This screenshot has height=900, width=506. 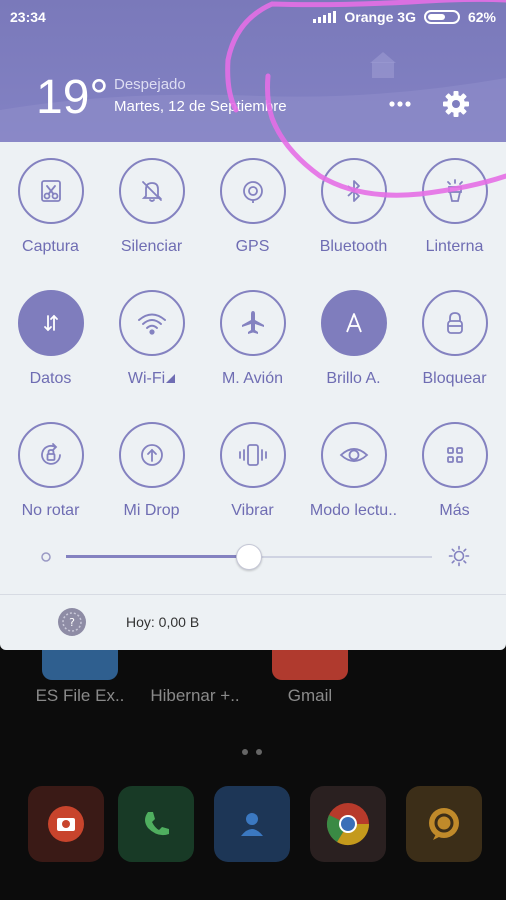 I want to click on toggle-label: M. Avión, so click(x=252, y=378).